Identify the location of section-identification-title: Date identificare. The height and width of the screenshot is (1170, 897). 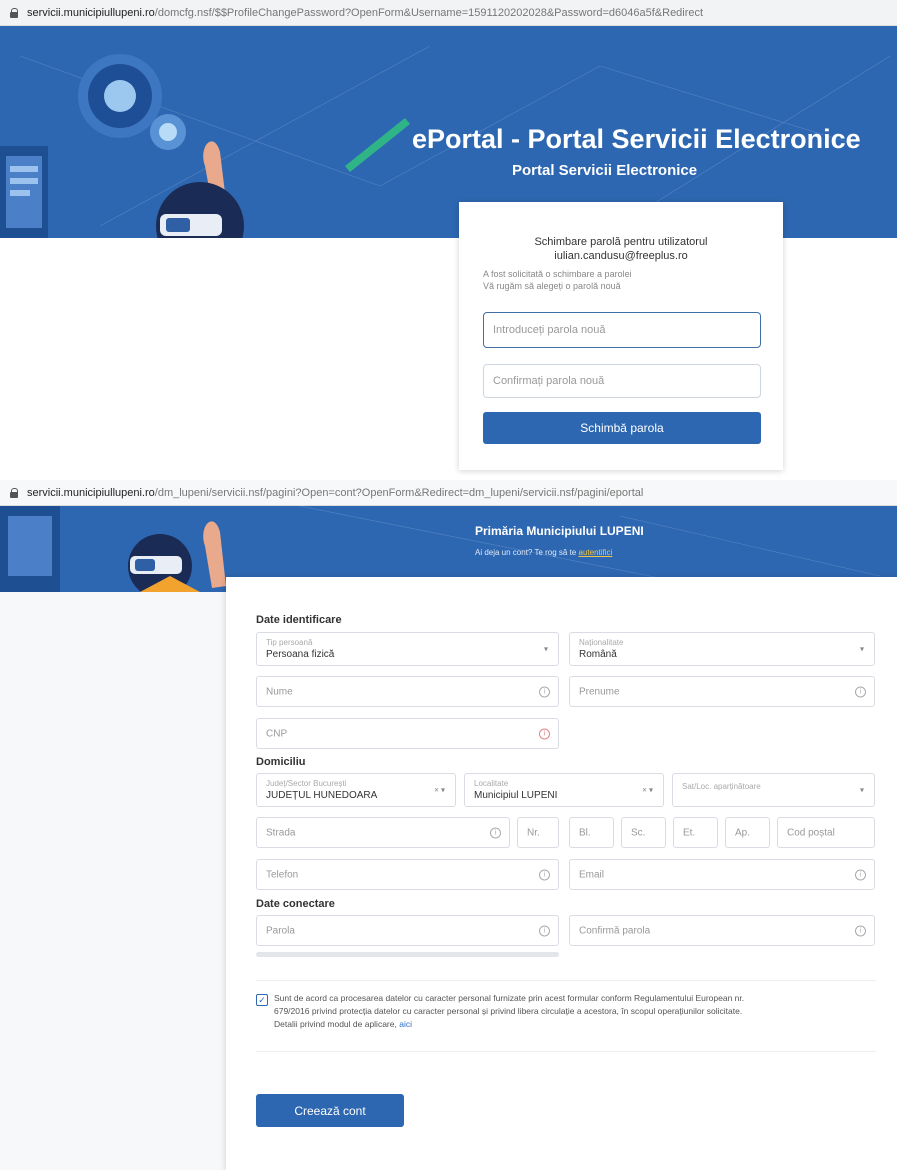
(299, 620).